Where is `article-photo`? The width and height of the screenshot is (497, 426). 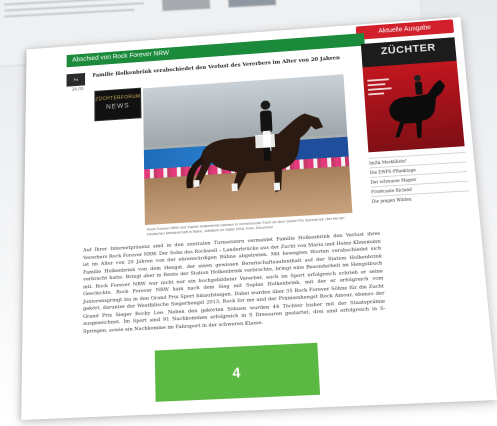 article-photo is located at coordinates (247, 149).